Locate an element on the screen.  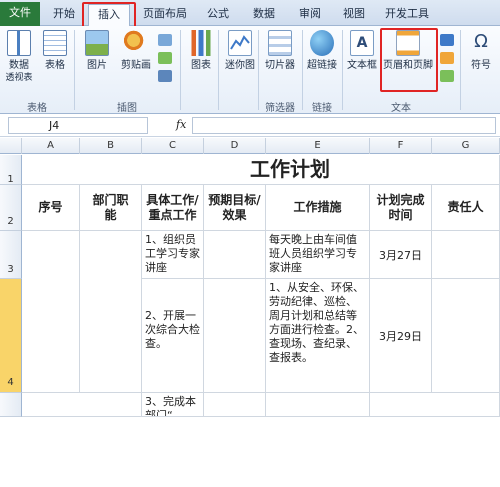
fx-icon: fx is located at coordinates (181, 124).